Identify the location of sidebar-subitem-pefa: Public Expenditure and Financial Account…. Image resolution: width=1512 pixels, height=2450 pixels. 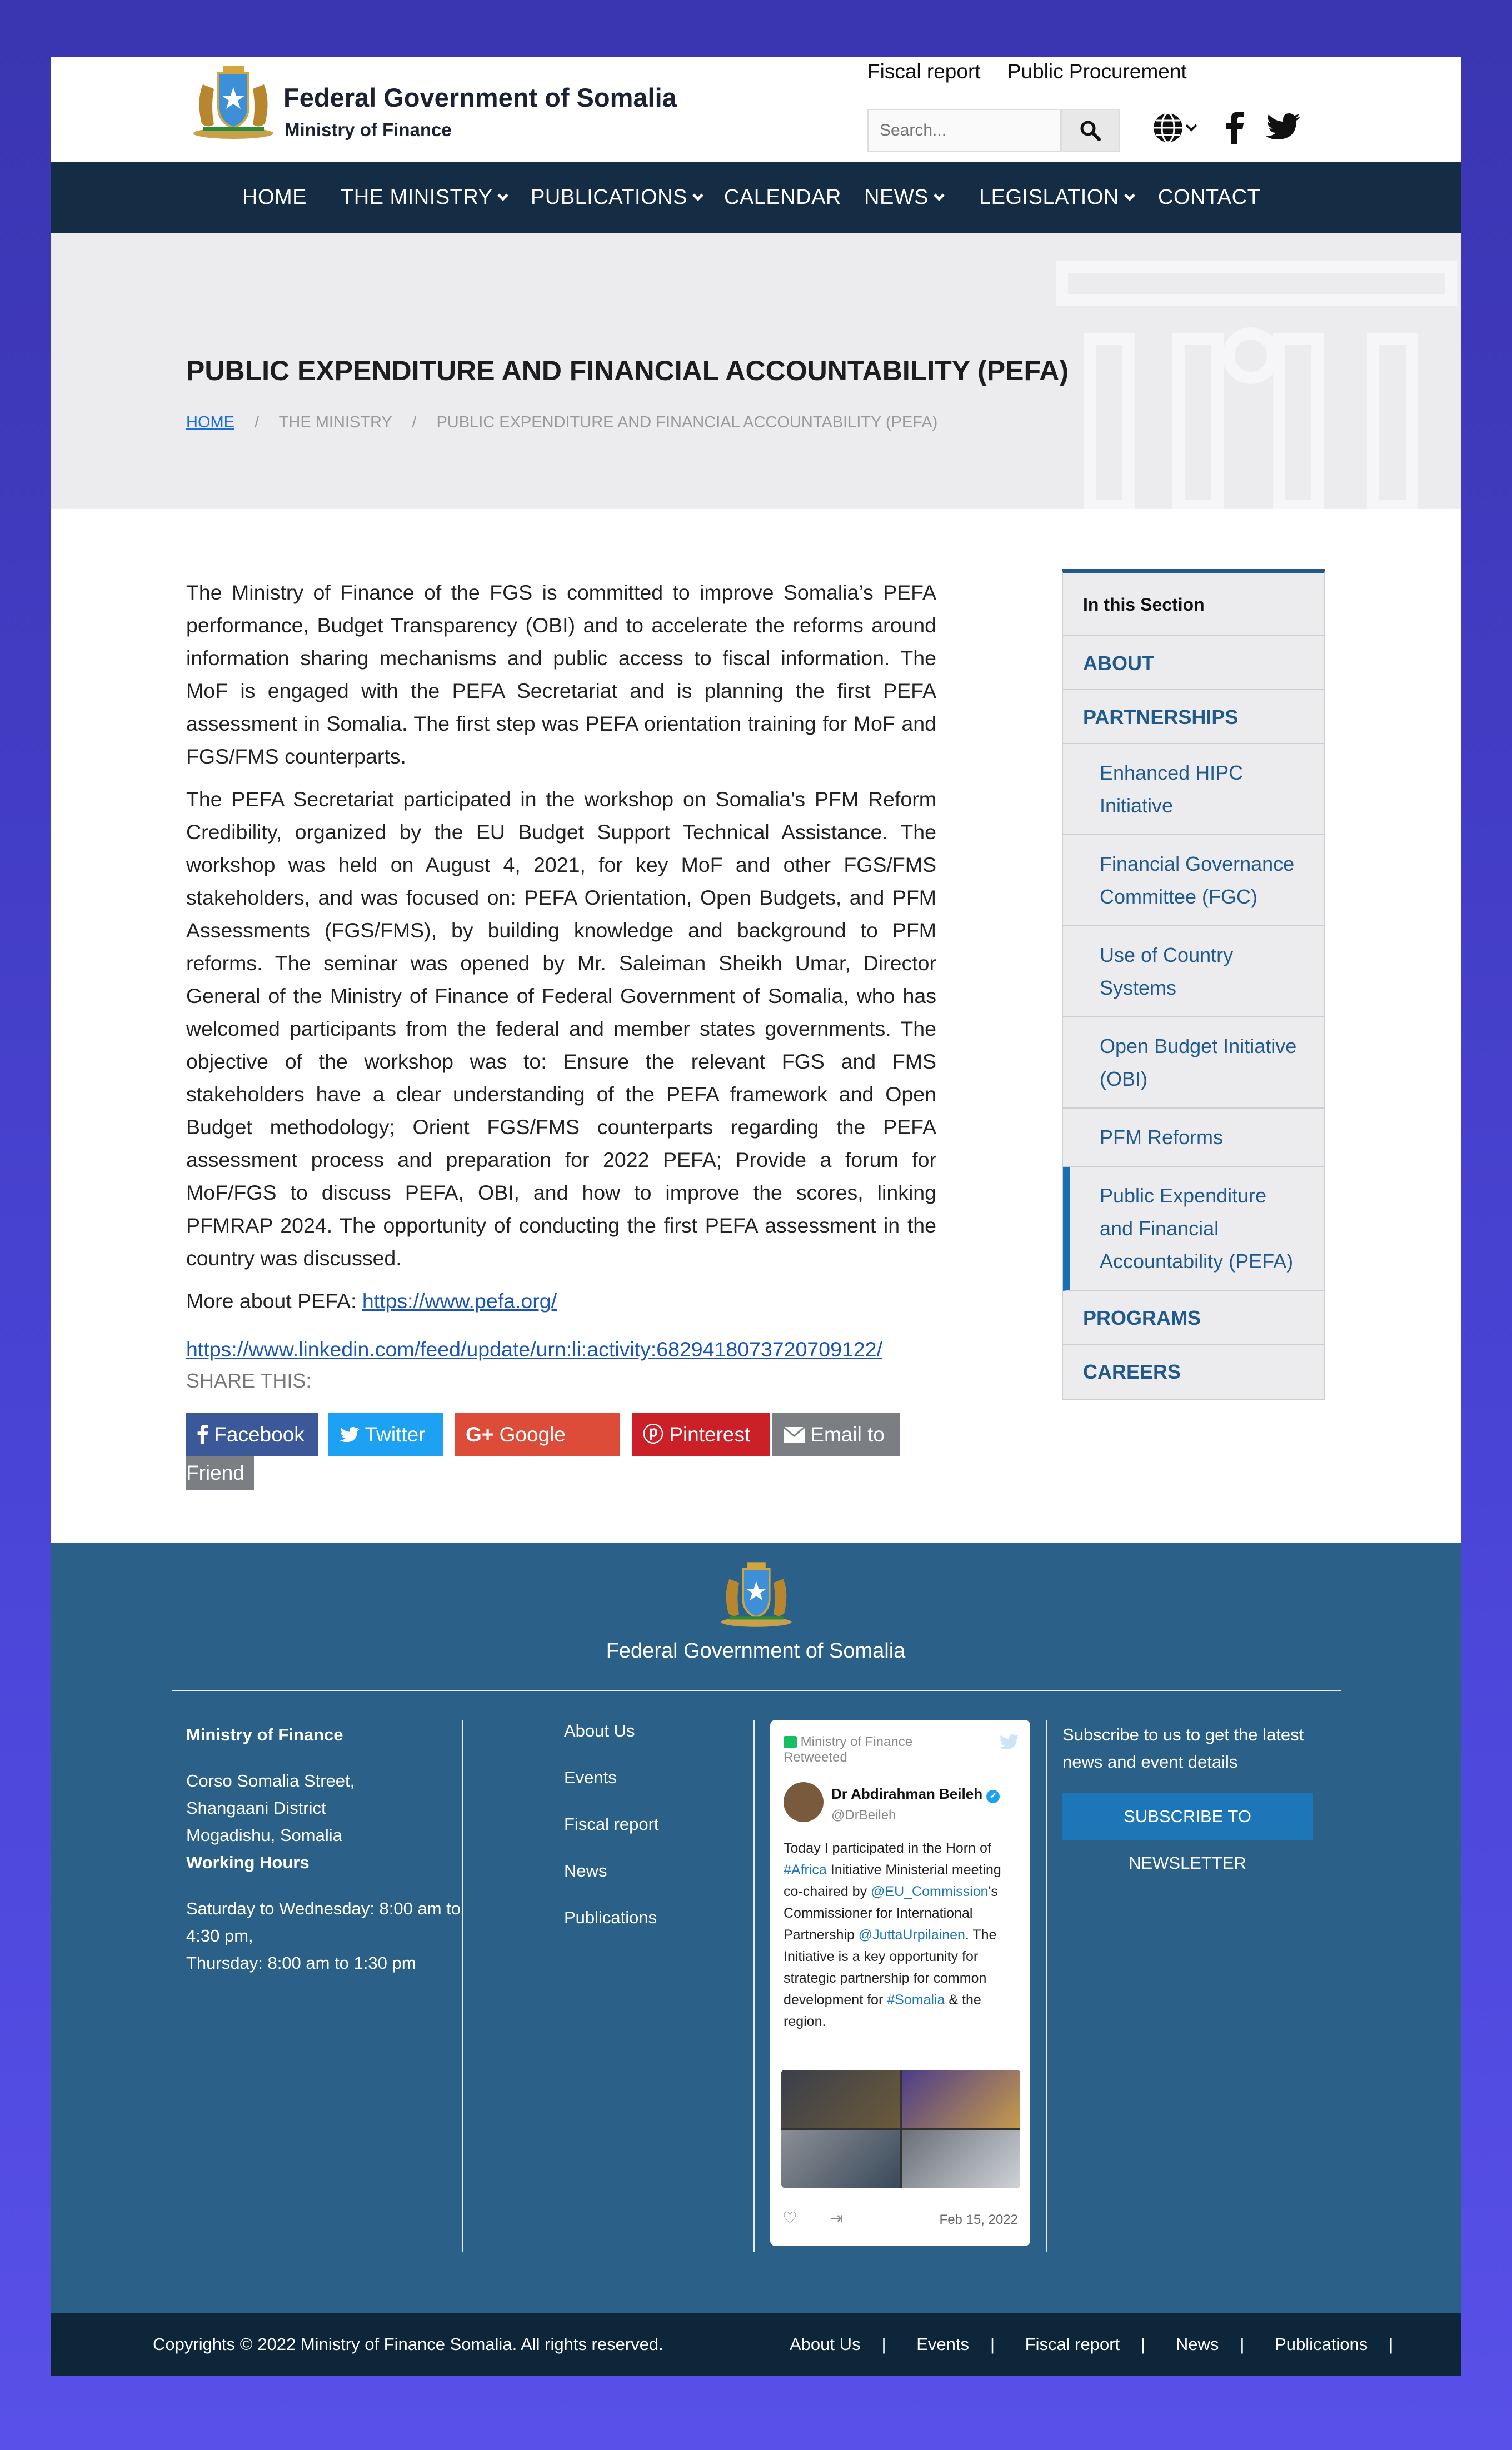
(1194, 1229).